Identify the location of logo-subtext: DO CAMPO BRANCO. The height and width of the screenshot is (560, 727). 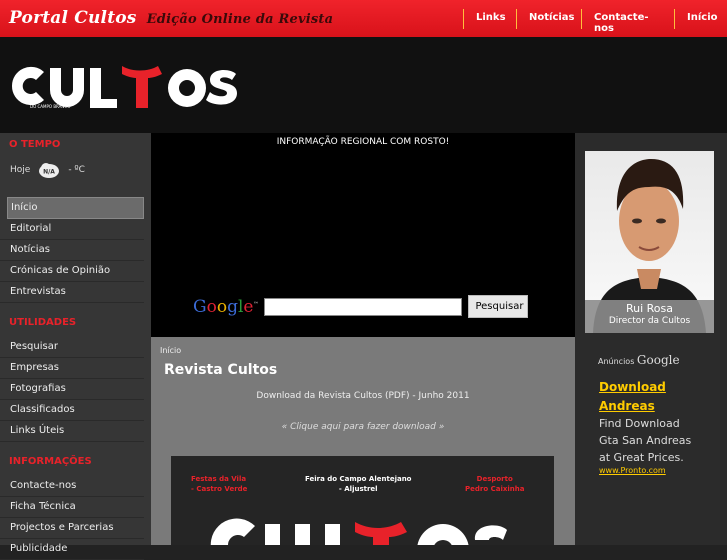
(50, 106).